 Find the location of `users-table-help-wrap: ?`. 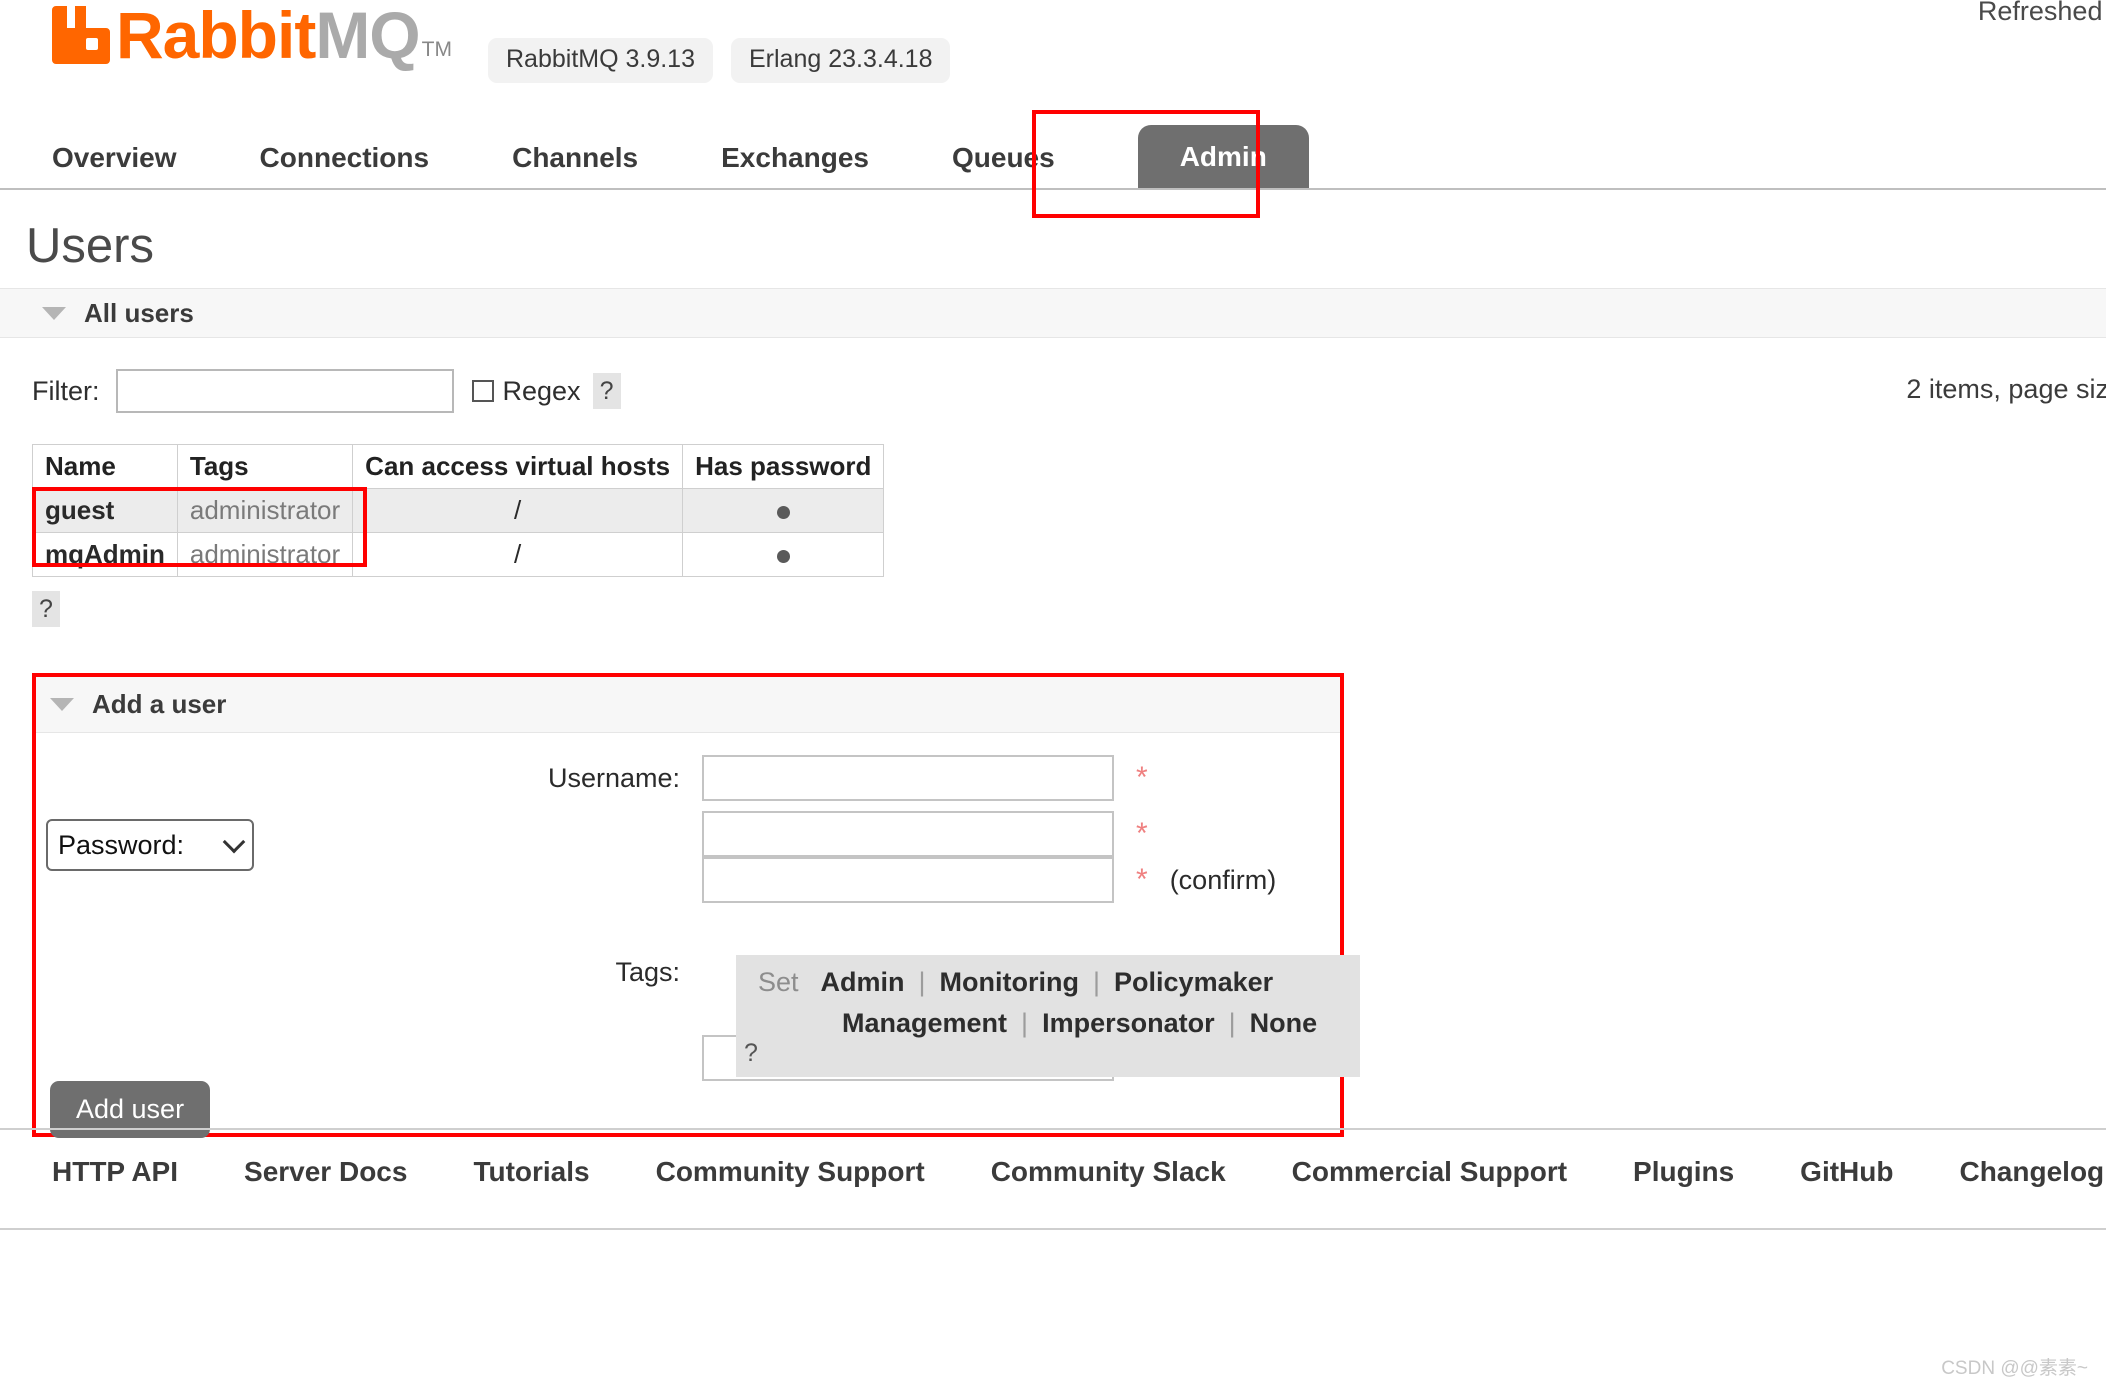

users-table-help-wrap: ? is located at coordinates (1069, 609).